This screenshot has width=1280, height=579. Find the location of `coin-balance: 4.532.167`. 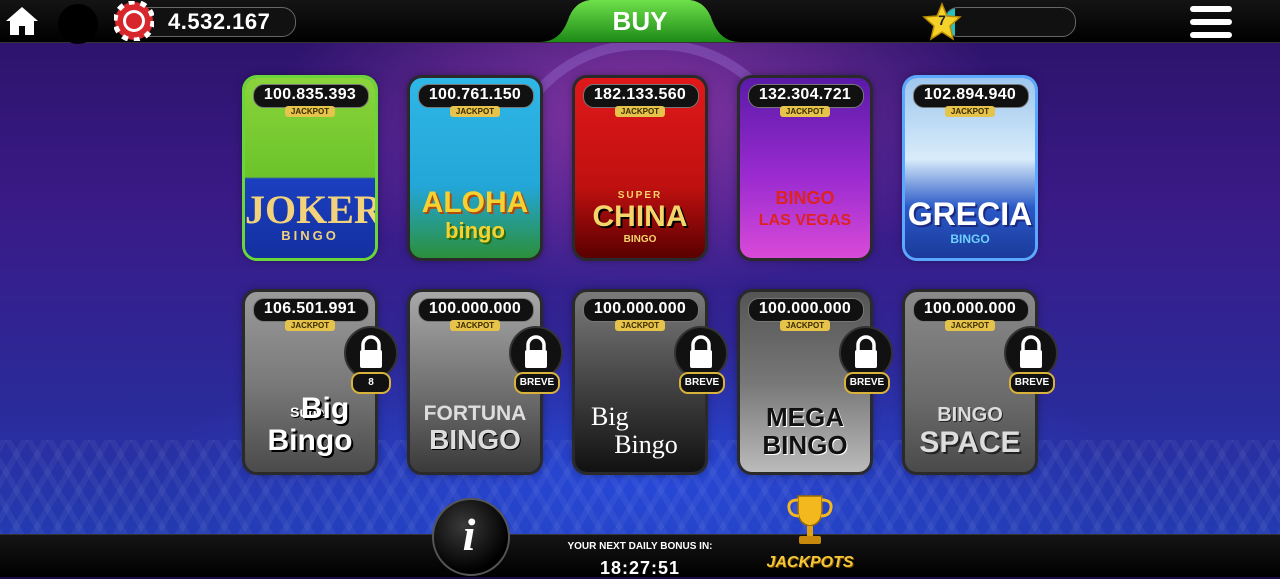

coin-balance: 4.532.167 is located at coordinates (219, 21).